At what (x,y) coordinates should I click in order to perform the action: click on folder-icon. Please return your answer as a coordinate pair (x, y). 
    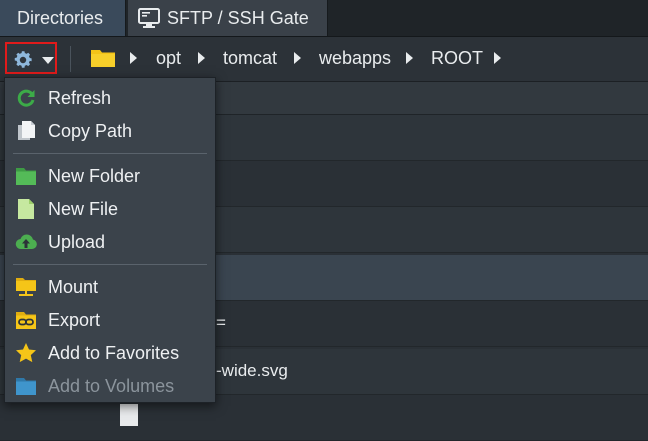
    Looking at the image, I should click on (103, 57).